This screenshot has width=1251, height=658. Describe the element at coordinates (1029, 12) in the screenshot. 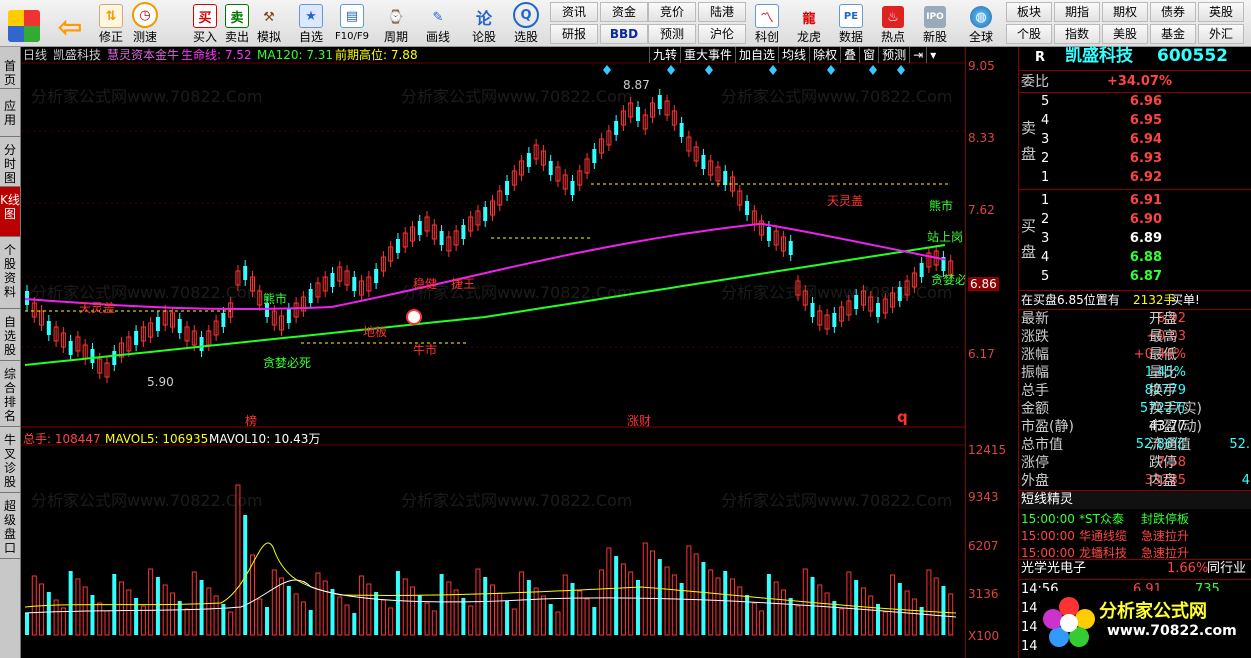

I see `market-button: 板块` at that location.